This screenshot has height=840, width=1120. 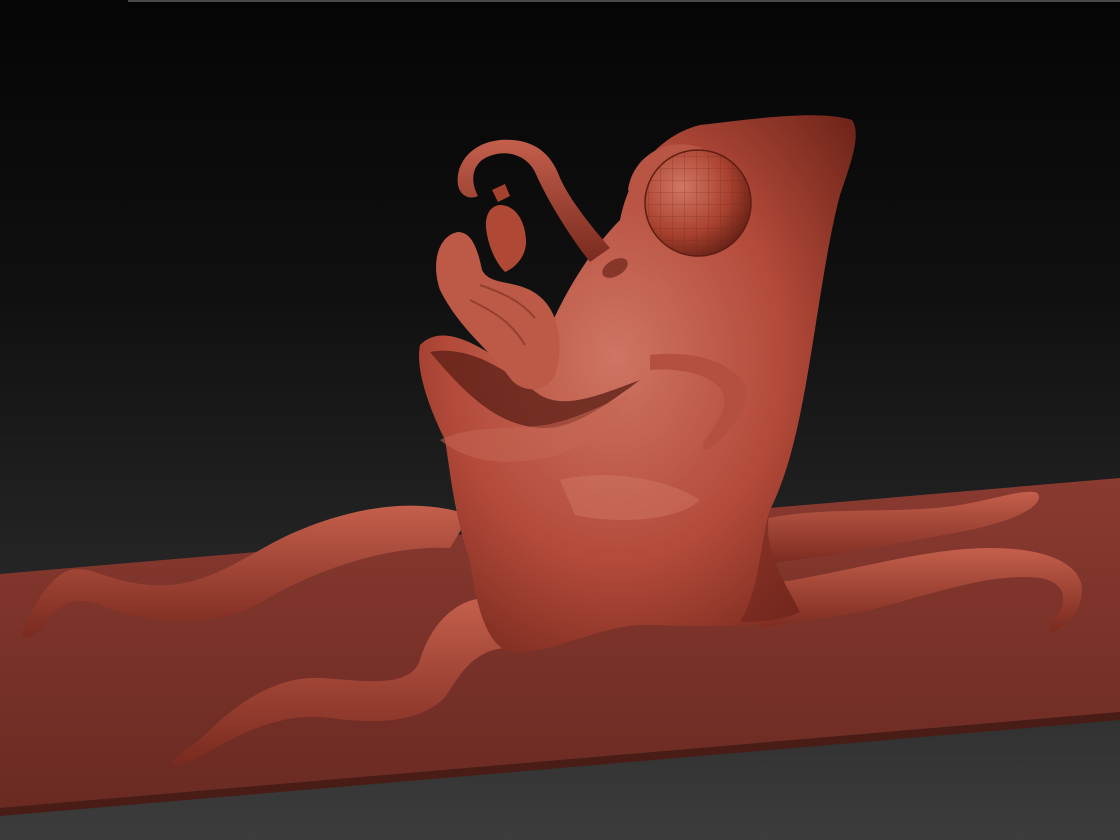 What do you see at coordinates (501, 193) in the screenshot?
I see `lure-fish-fin` at bounding box center [501, 193].